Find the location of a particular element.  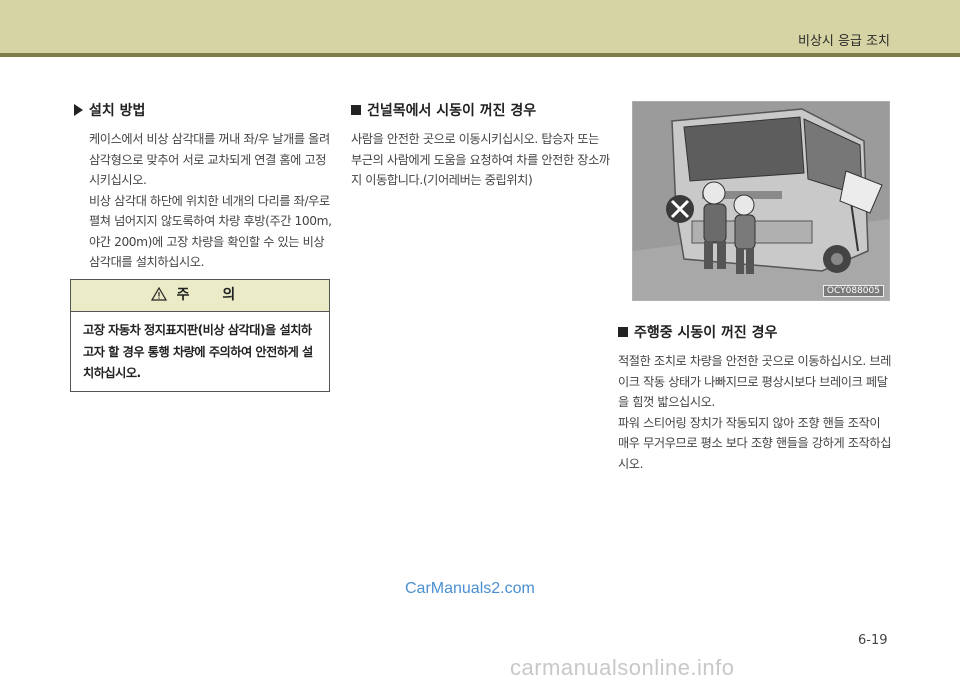

figure-code: OCY088005 is located at coordinates (853, 291).